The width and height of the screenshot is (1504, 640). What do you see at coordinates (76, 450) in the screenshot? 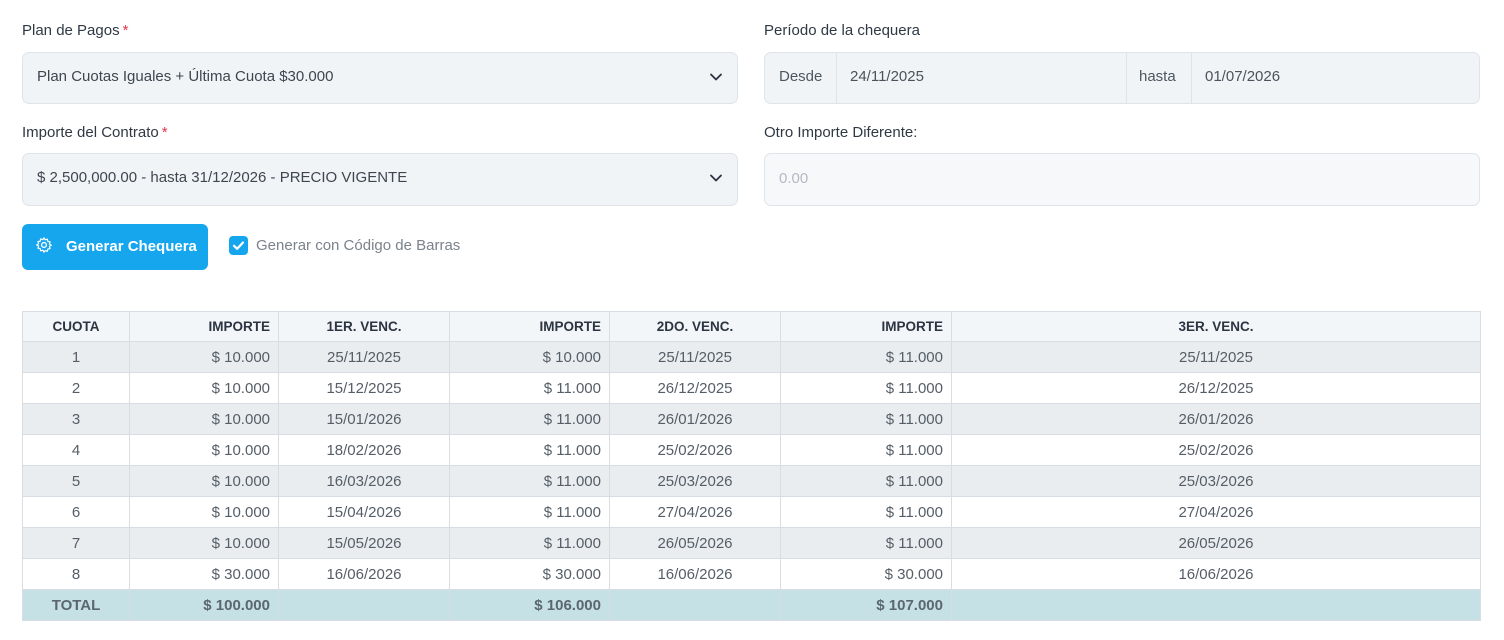
I see `cell-cuota: 4` at bounding box center [76, 450].